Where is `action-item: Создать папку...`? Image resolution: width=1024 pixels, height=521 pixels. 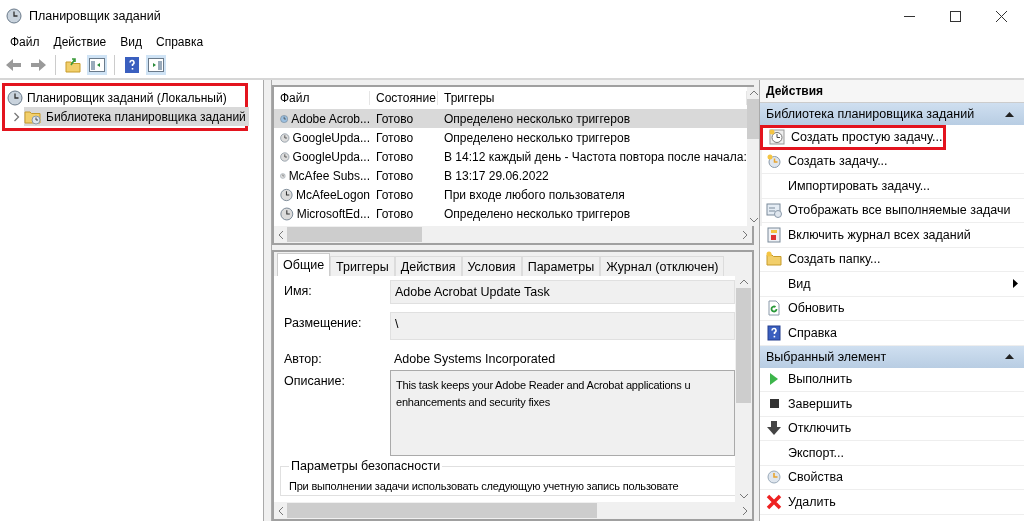 action-item: Создать папку... is located at coordinates (892, 259).